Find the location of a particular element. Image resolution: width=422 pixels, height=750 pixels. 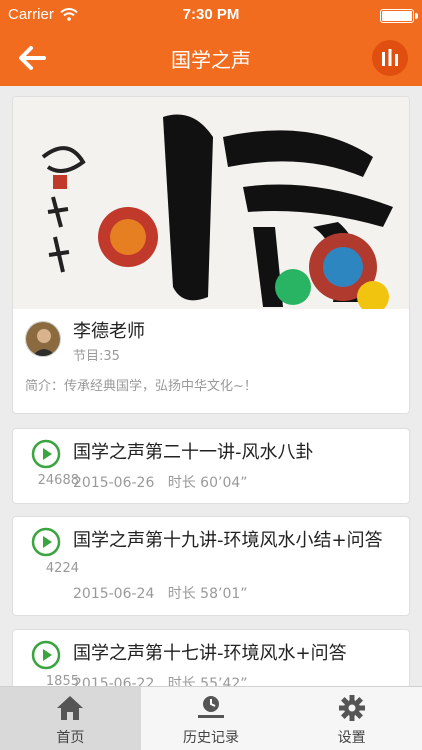

tab-label: 首页 is located at coordinates (70, 738).